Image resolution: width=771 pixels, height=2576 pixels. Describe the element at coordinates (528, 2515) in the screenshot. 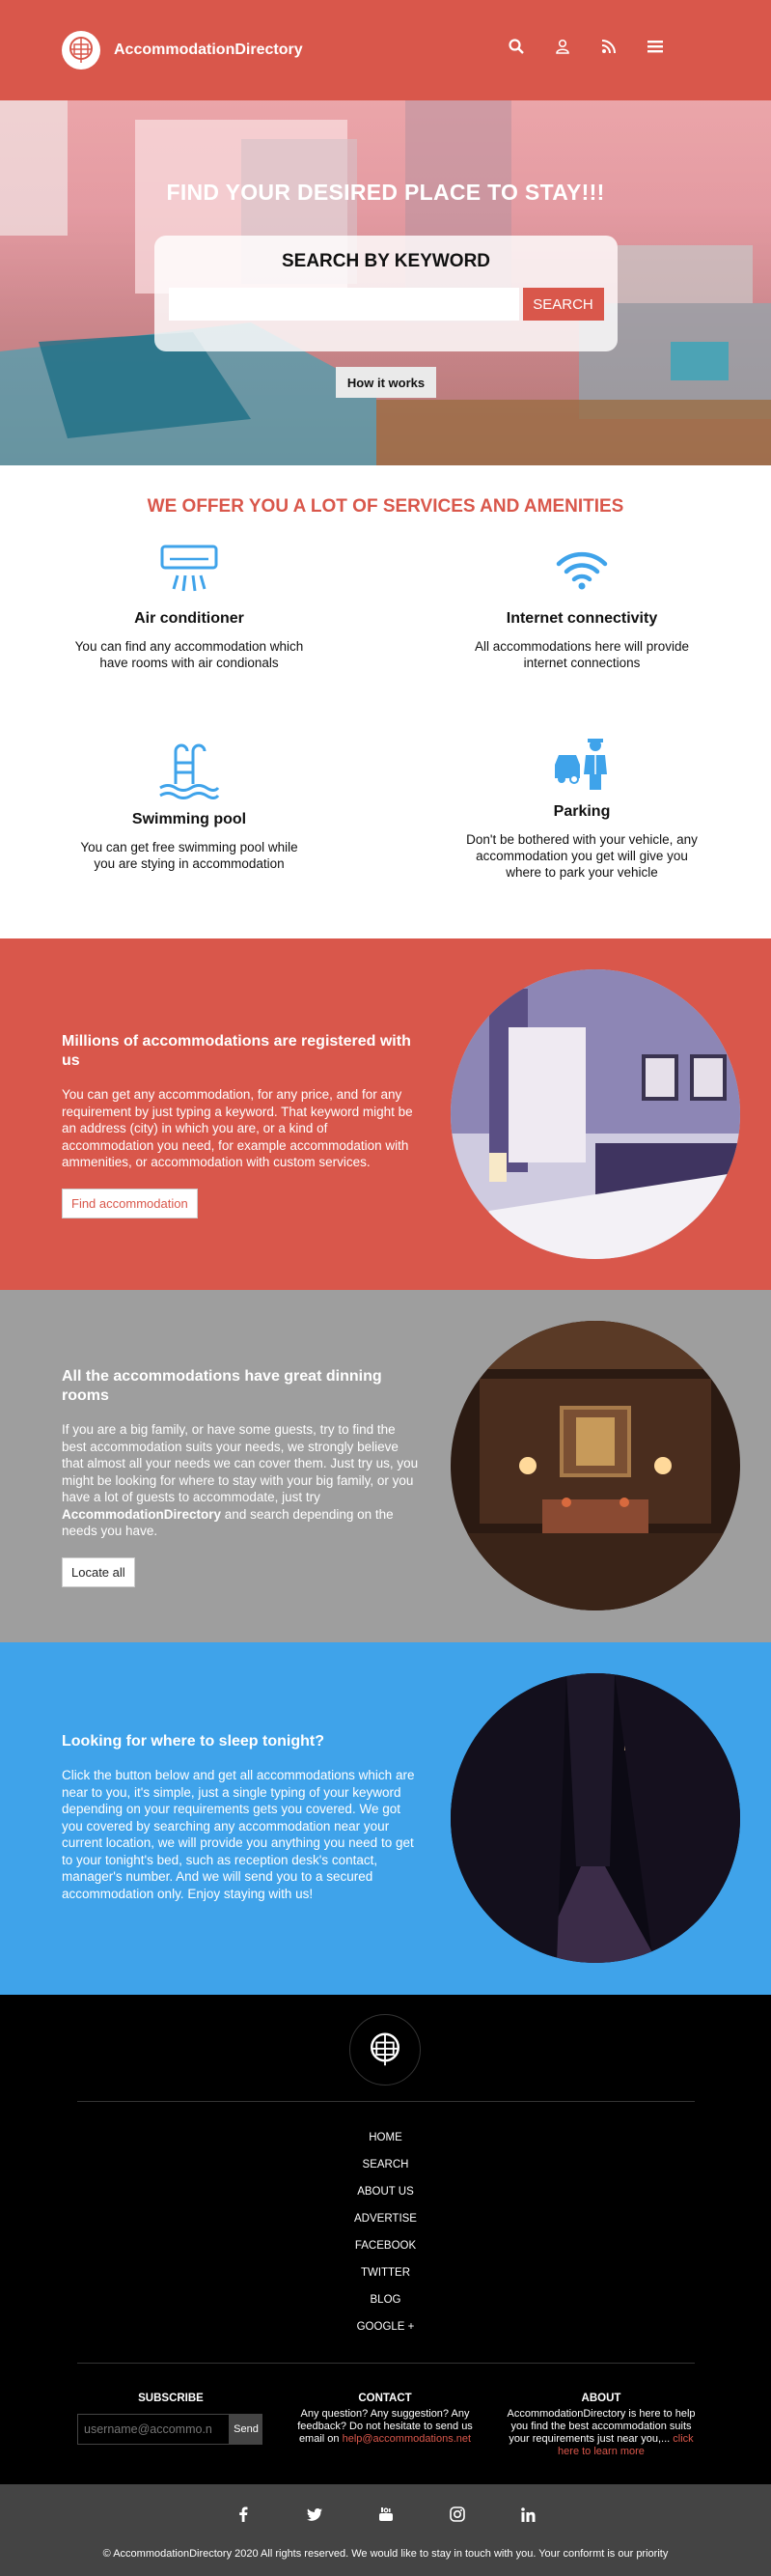

I see `linkedin-icon` at that location.